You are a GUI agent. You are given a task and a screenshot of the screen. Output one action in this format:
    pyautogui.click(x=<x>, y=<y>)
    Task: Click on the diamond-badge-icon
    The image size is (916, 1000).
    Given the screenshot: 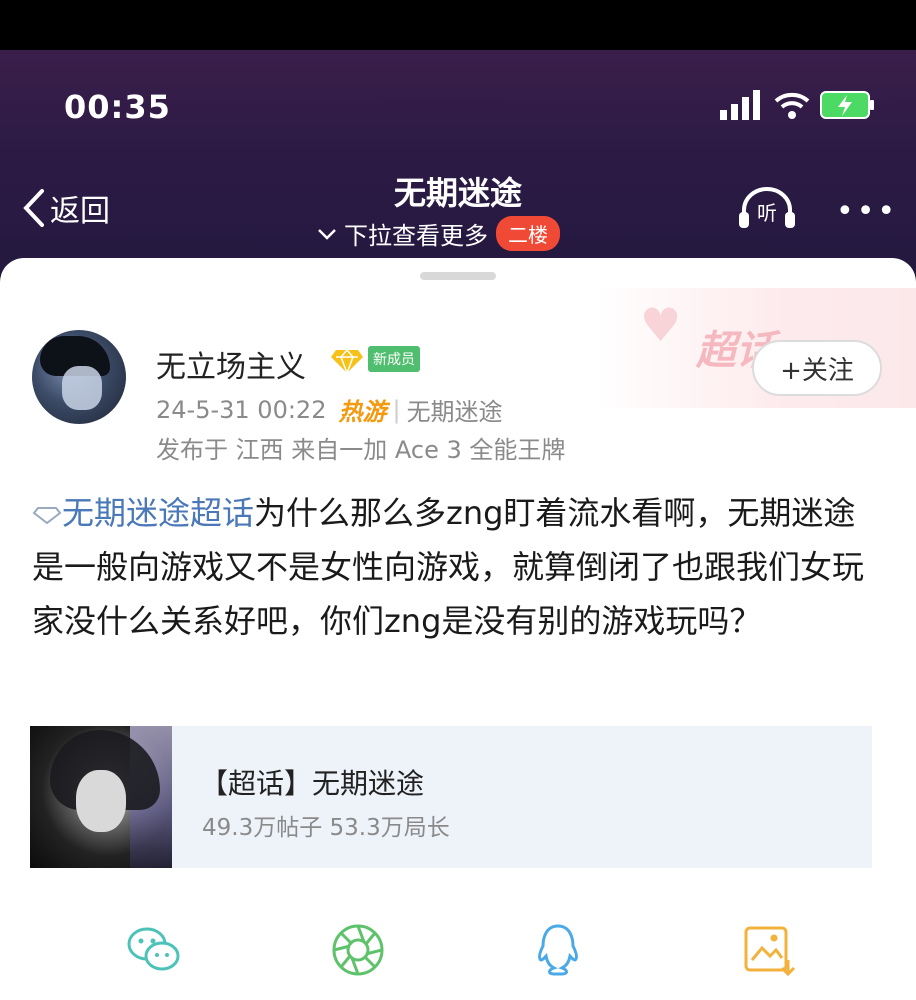 What is the action you would take?
    pyautogui.click(x=347, y=361)
    